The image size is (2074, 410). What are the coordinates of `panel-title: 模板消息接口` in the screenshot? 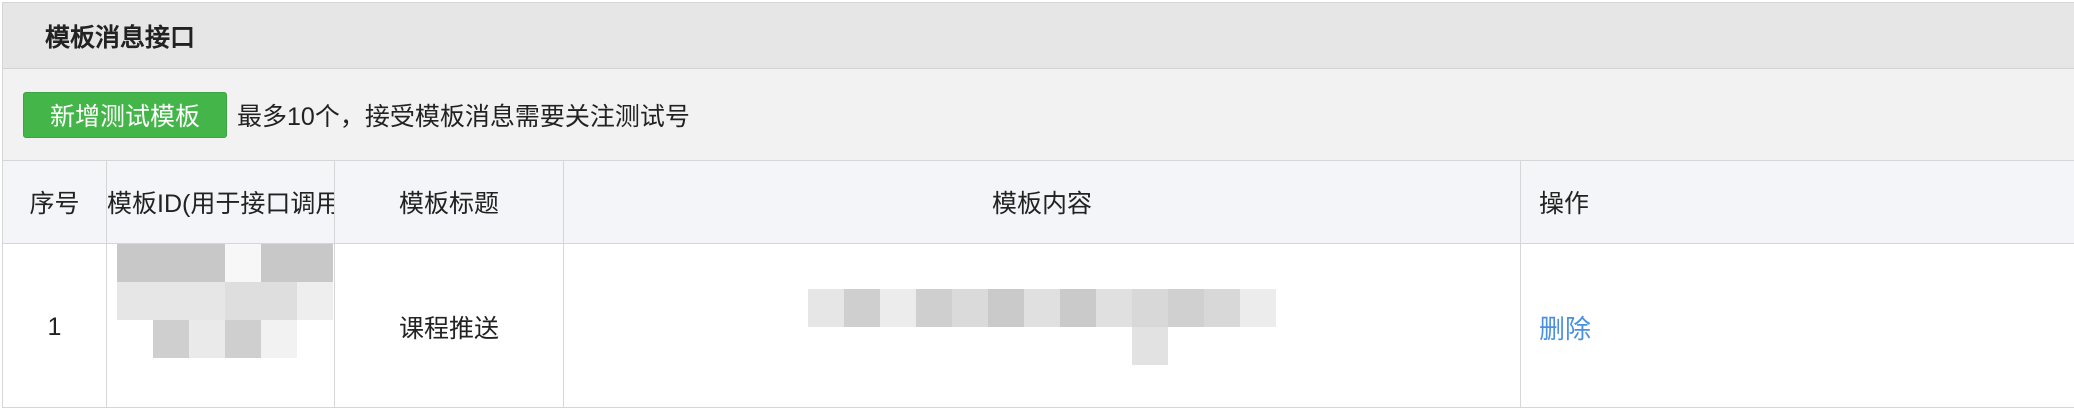 It's located at (120, 37).